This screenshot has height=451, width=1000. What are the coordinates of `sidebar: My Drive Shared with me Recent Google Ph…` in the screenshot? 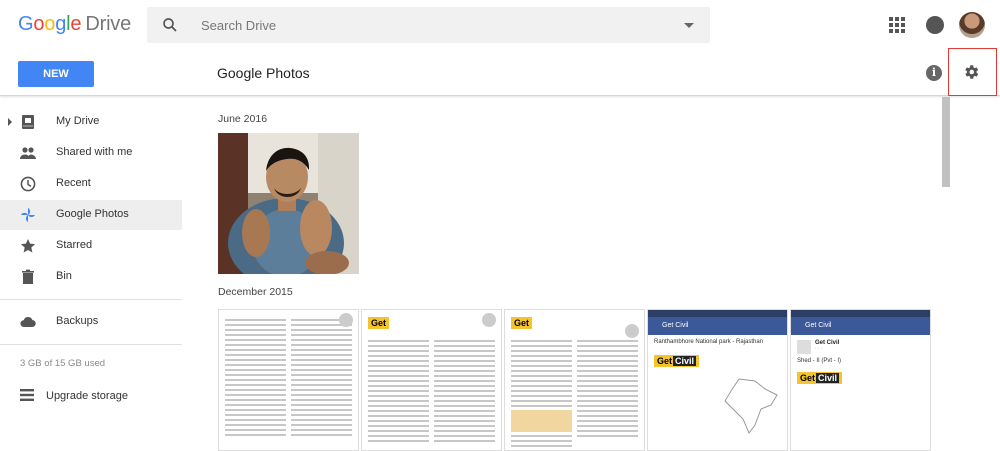 It's located at (91, 274).